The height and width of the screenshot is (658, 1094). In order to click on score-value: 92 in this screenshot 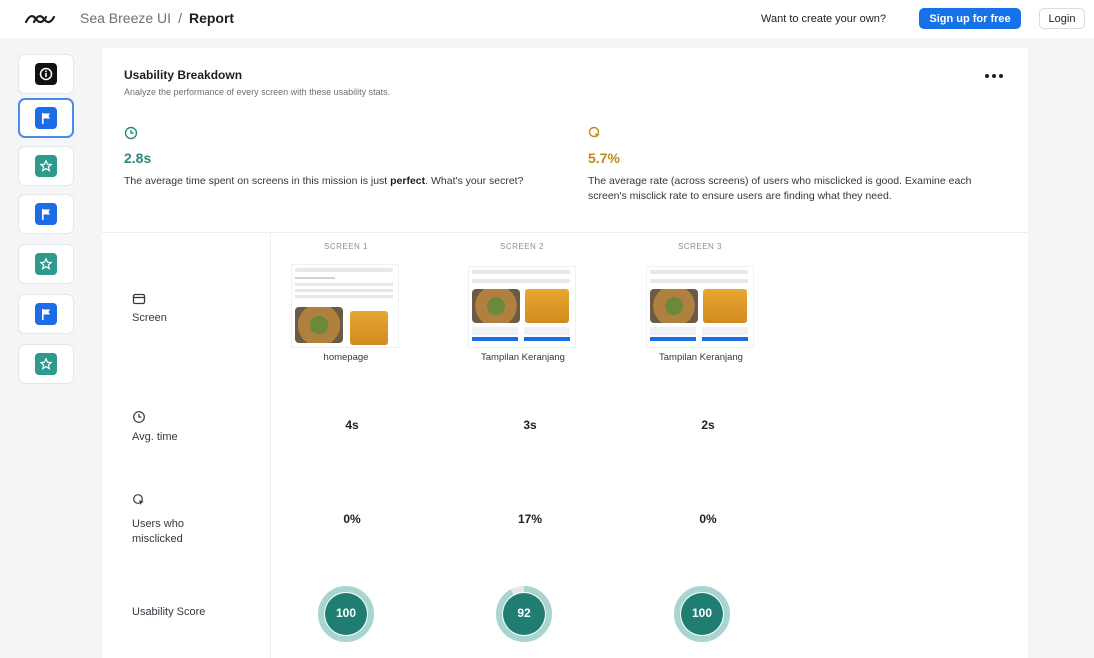, I will do `click(524, 613)`.